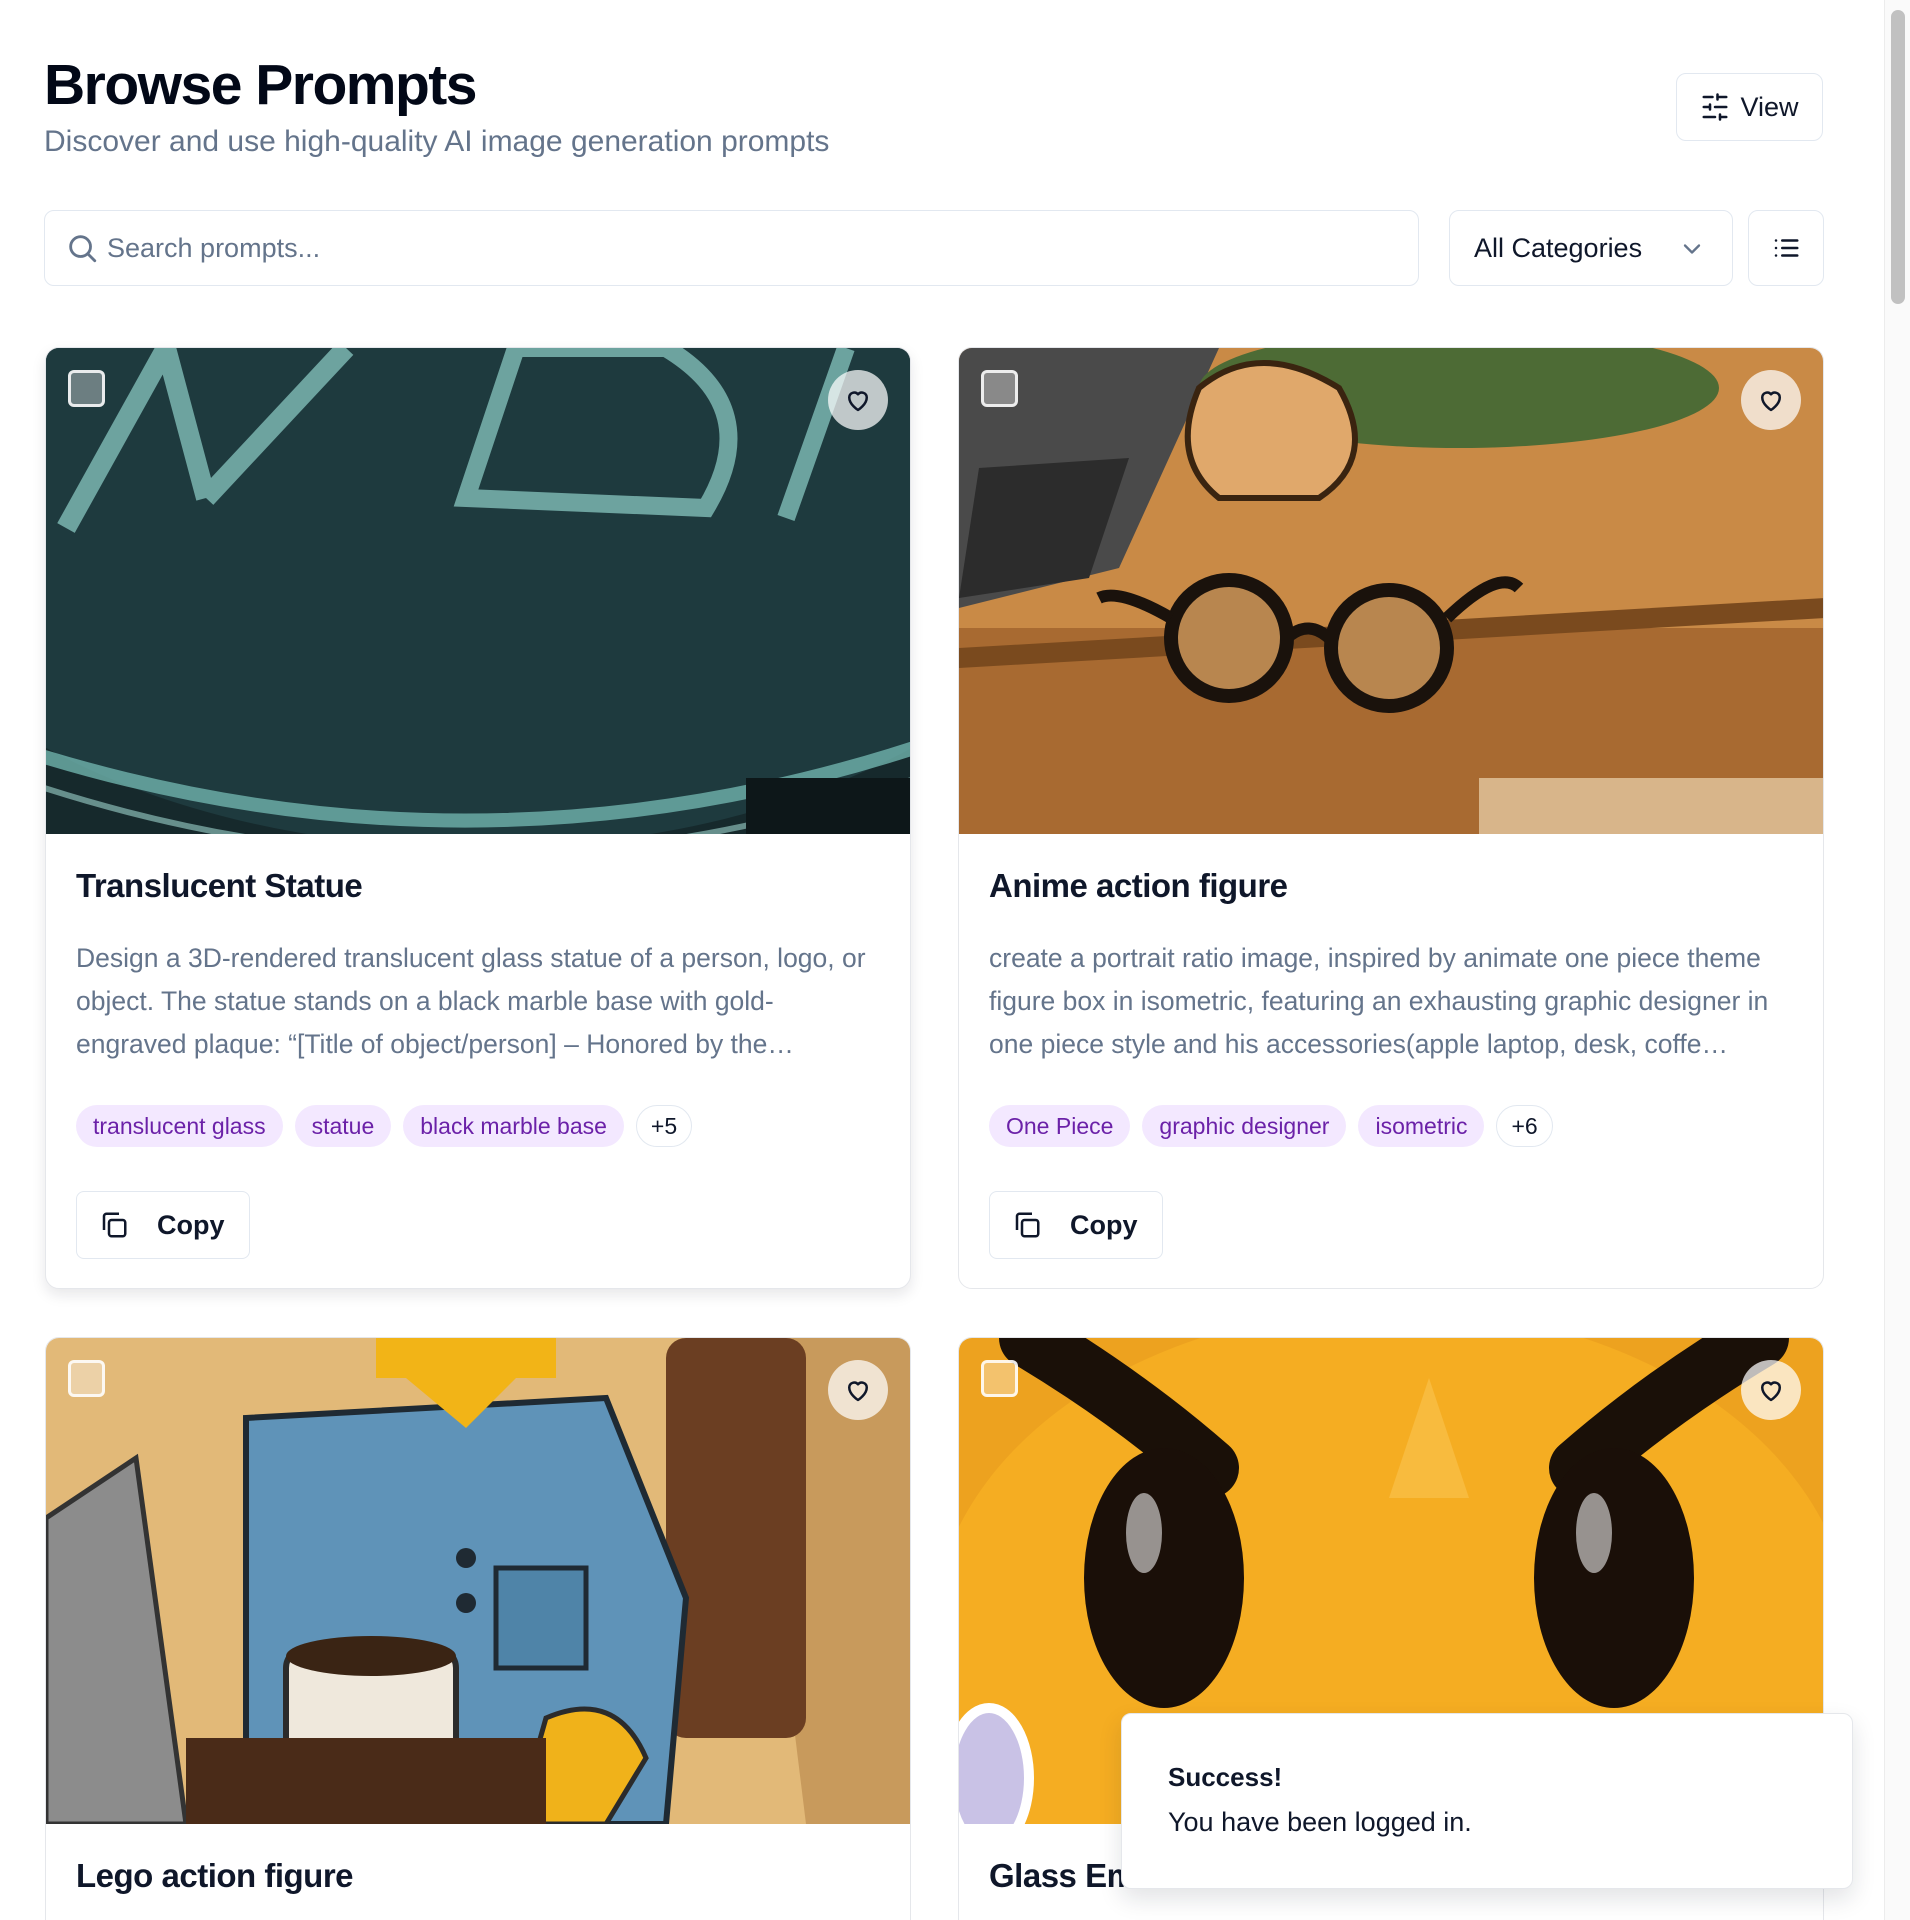 The height and width of the screenshot is (1920, 1910). I want to click on category-select: All Categories, so click(1591, 248).